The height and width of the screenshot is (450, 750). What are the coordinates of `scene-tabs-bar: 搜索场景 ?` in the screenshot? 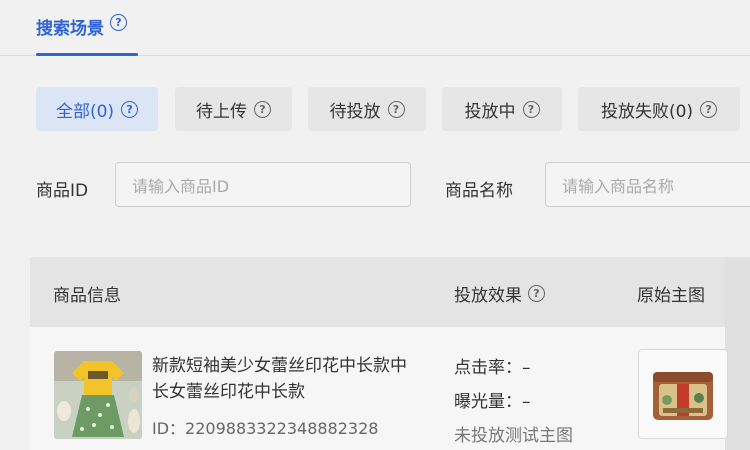 It's located at (375, 28).